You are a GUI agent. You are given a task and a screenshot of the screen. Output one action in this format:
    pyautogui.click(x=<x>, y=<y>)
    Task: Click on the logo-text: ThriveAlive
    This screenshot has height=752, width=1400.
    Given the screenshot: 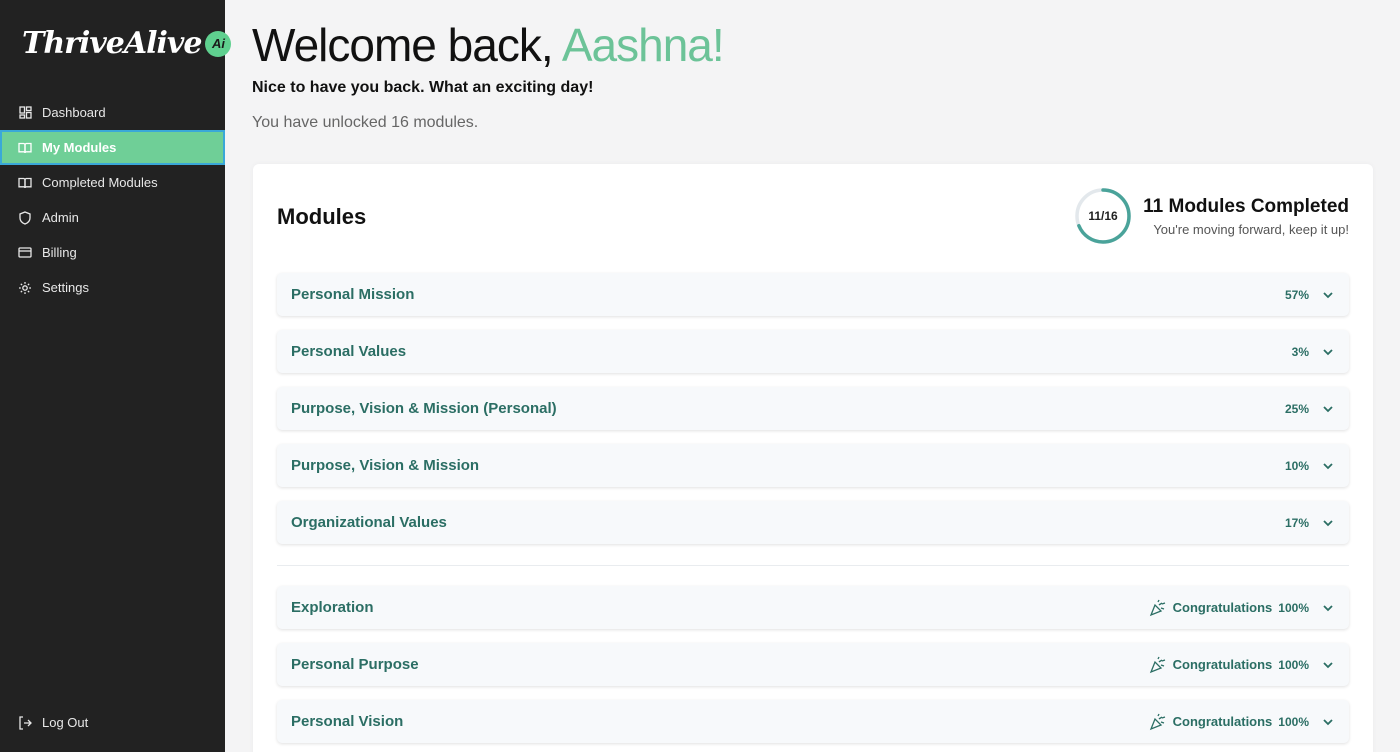 What is the action you would take?
    pyautogui.click(x=112, y=43)
    